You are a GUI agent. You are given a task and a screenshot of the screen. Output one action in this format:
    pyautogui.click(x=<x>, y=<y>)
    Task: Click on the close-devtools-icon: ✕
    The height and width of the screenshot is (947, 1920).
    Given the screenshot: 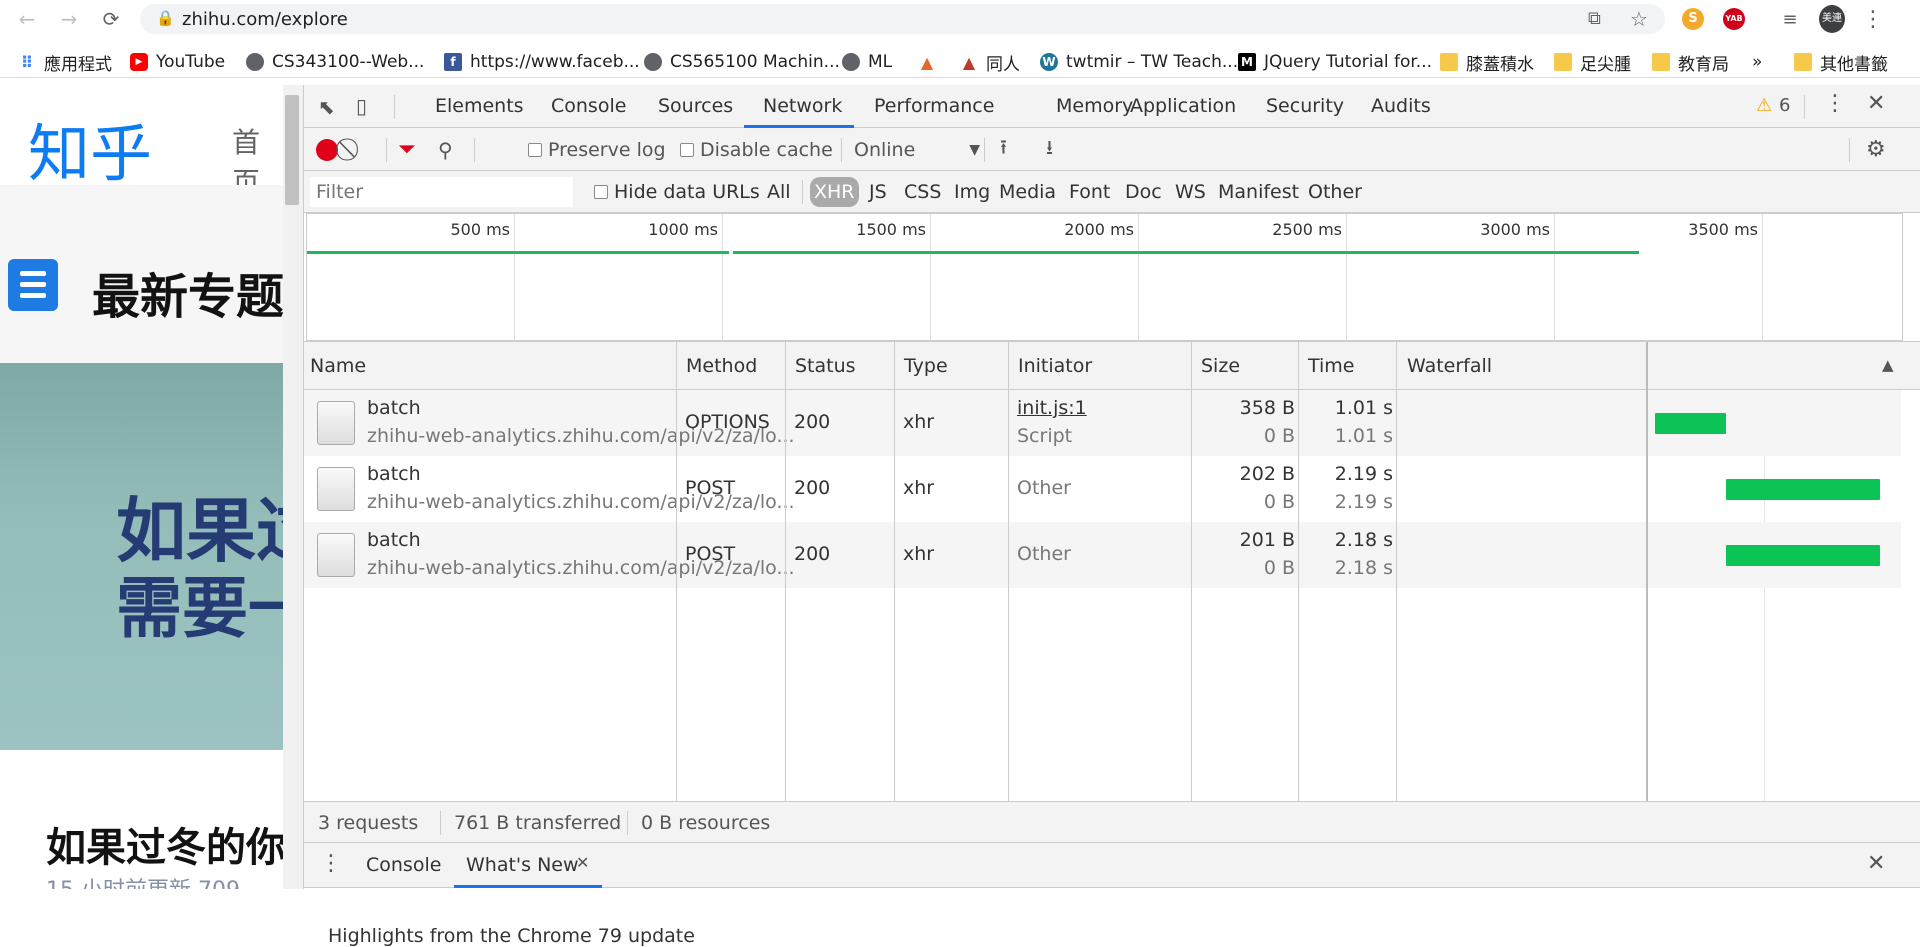 What is the action you would take?
    pyautogui.click(x=1876, y=103)
    